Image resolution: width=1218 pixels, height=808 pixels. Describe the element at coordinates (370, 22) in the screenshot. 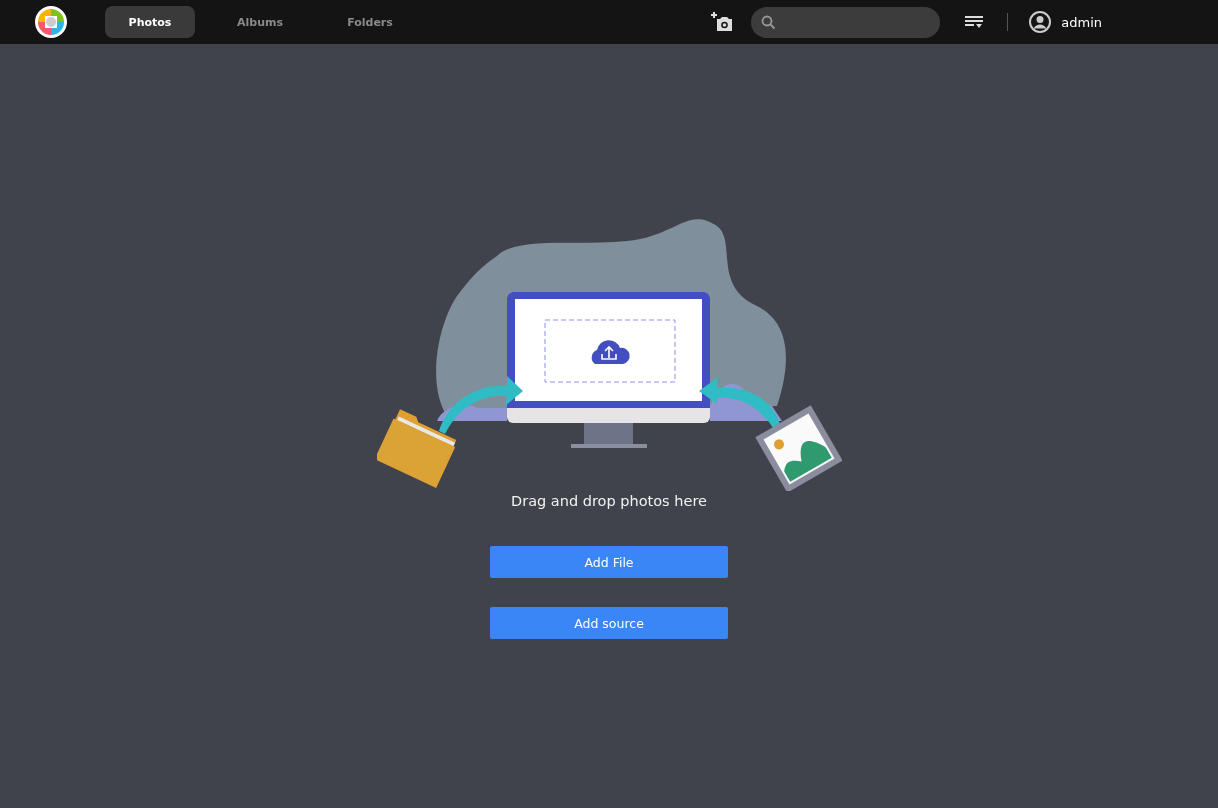

I see `nav-tab: Folders` at that location.